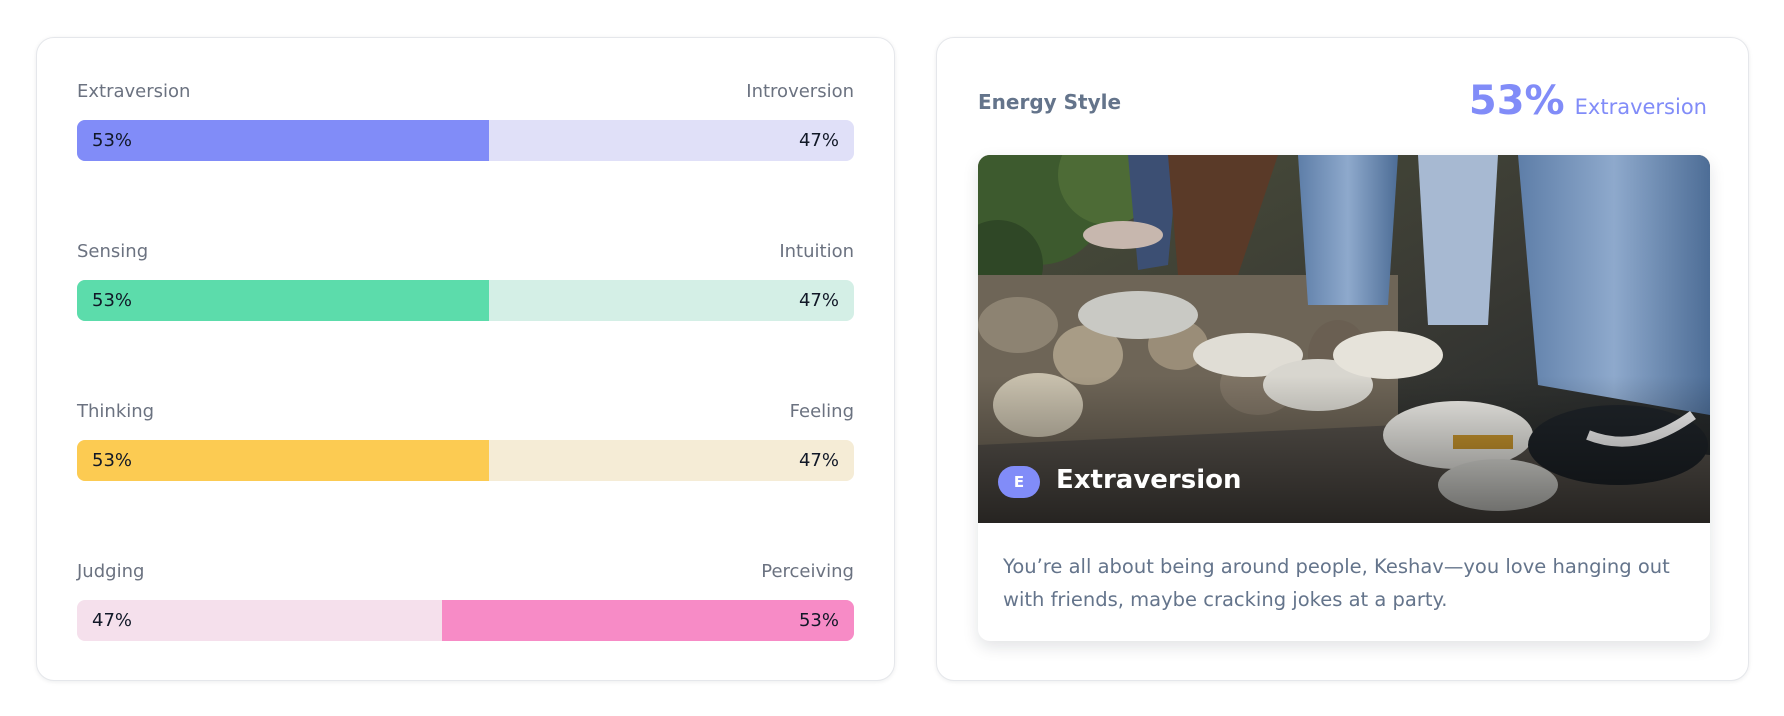  What do you see at coordinates (1019, 482) in the screenshot?
I see `type-letter-badge: E` at bounding box center [1019, 482].